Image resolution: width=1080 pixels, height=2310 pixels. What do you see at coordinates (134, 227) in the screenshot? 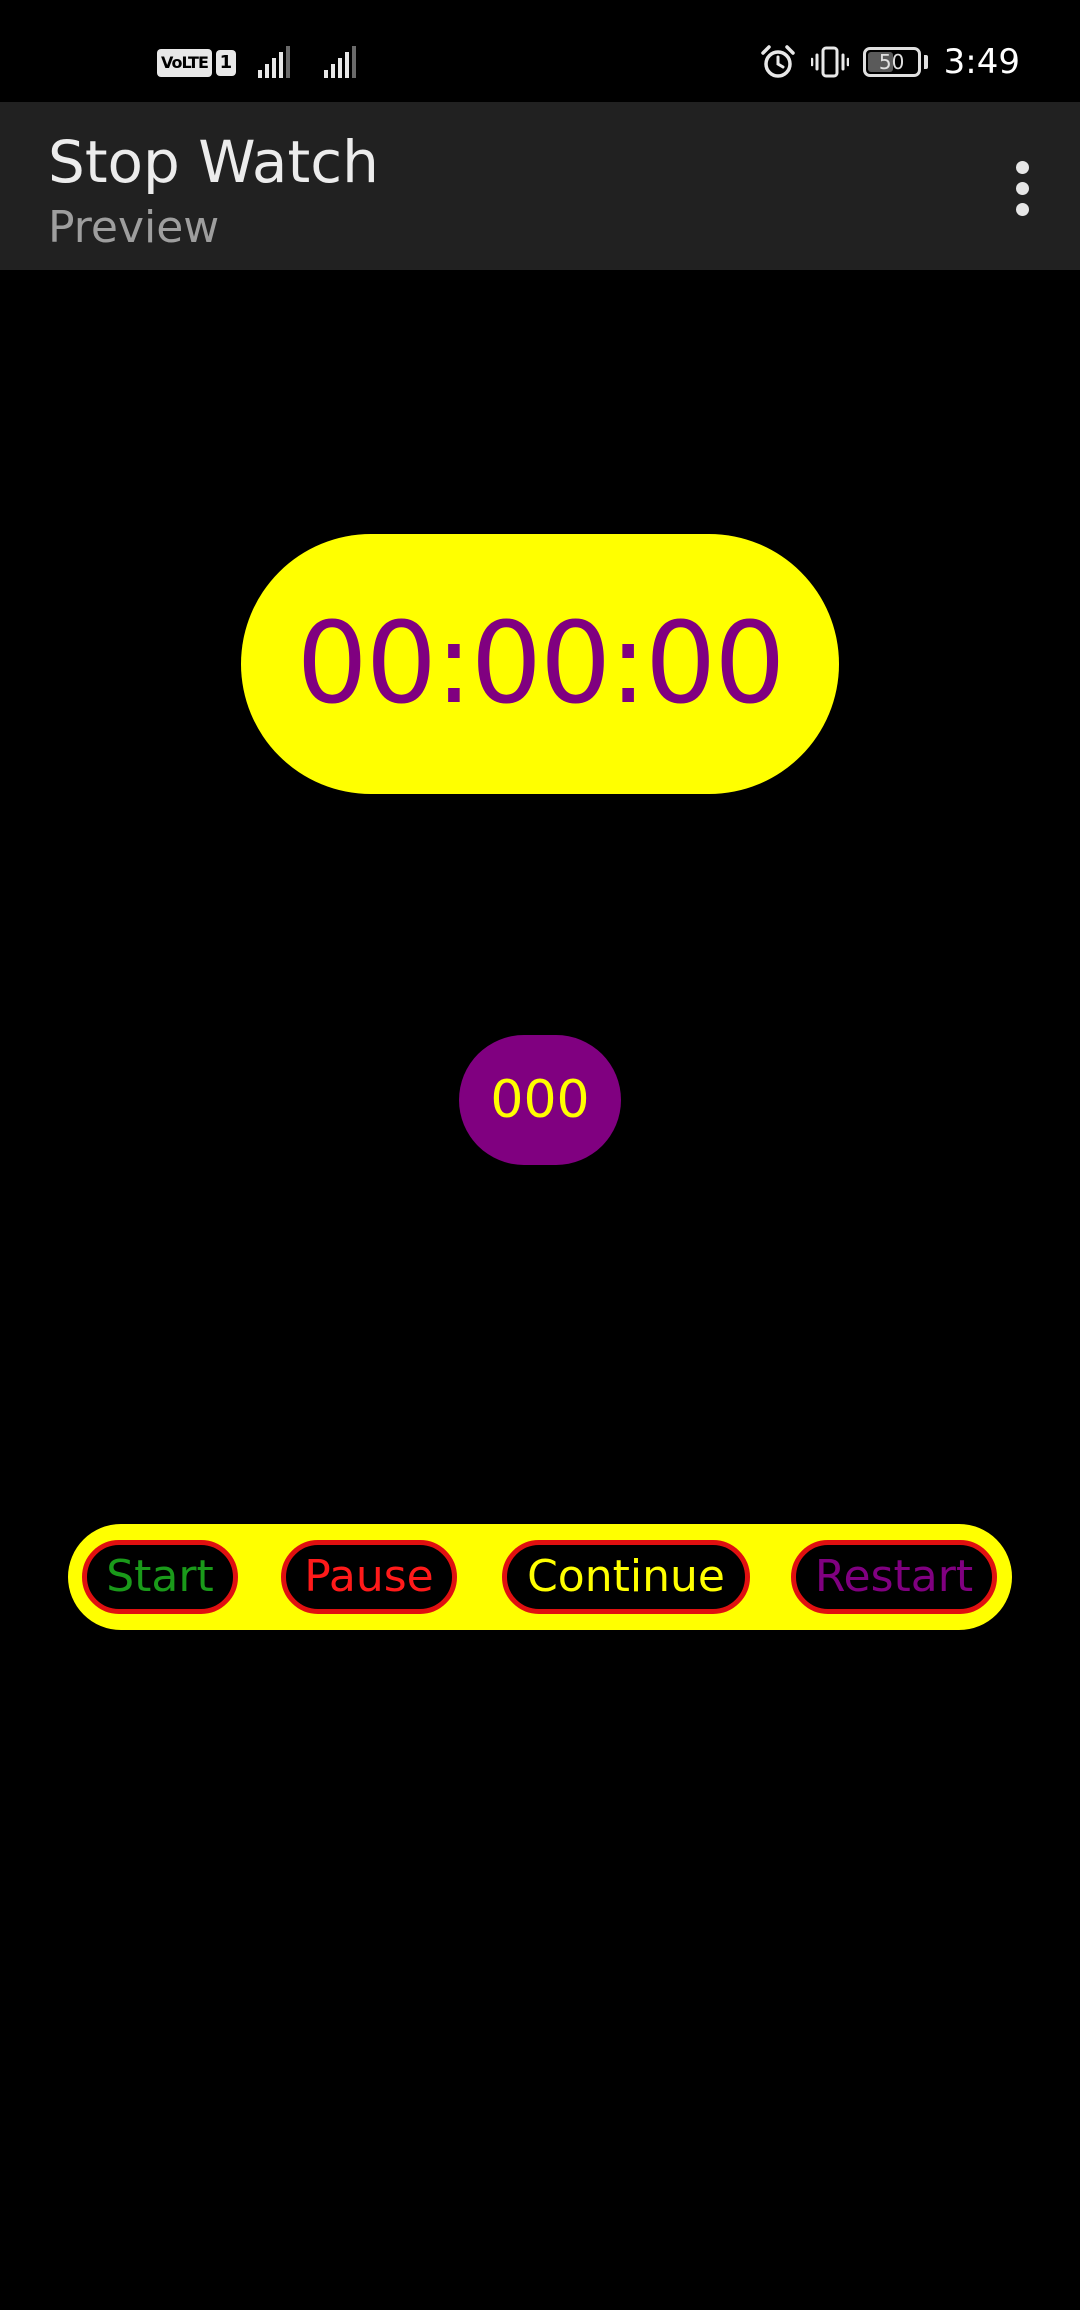
I see `app-subtitle: Preview` at bounding box center [134, 227].